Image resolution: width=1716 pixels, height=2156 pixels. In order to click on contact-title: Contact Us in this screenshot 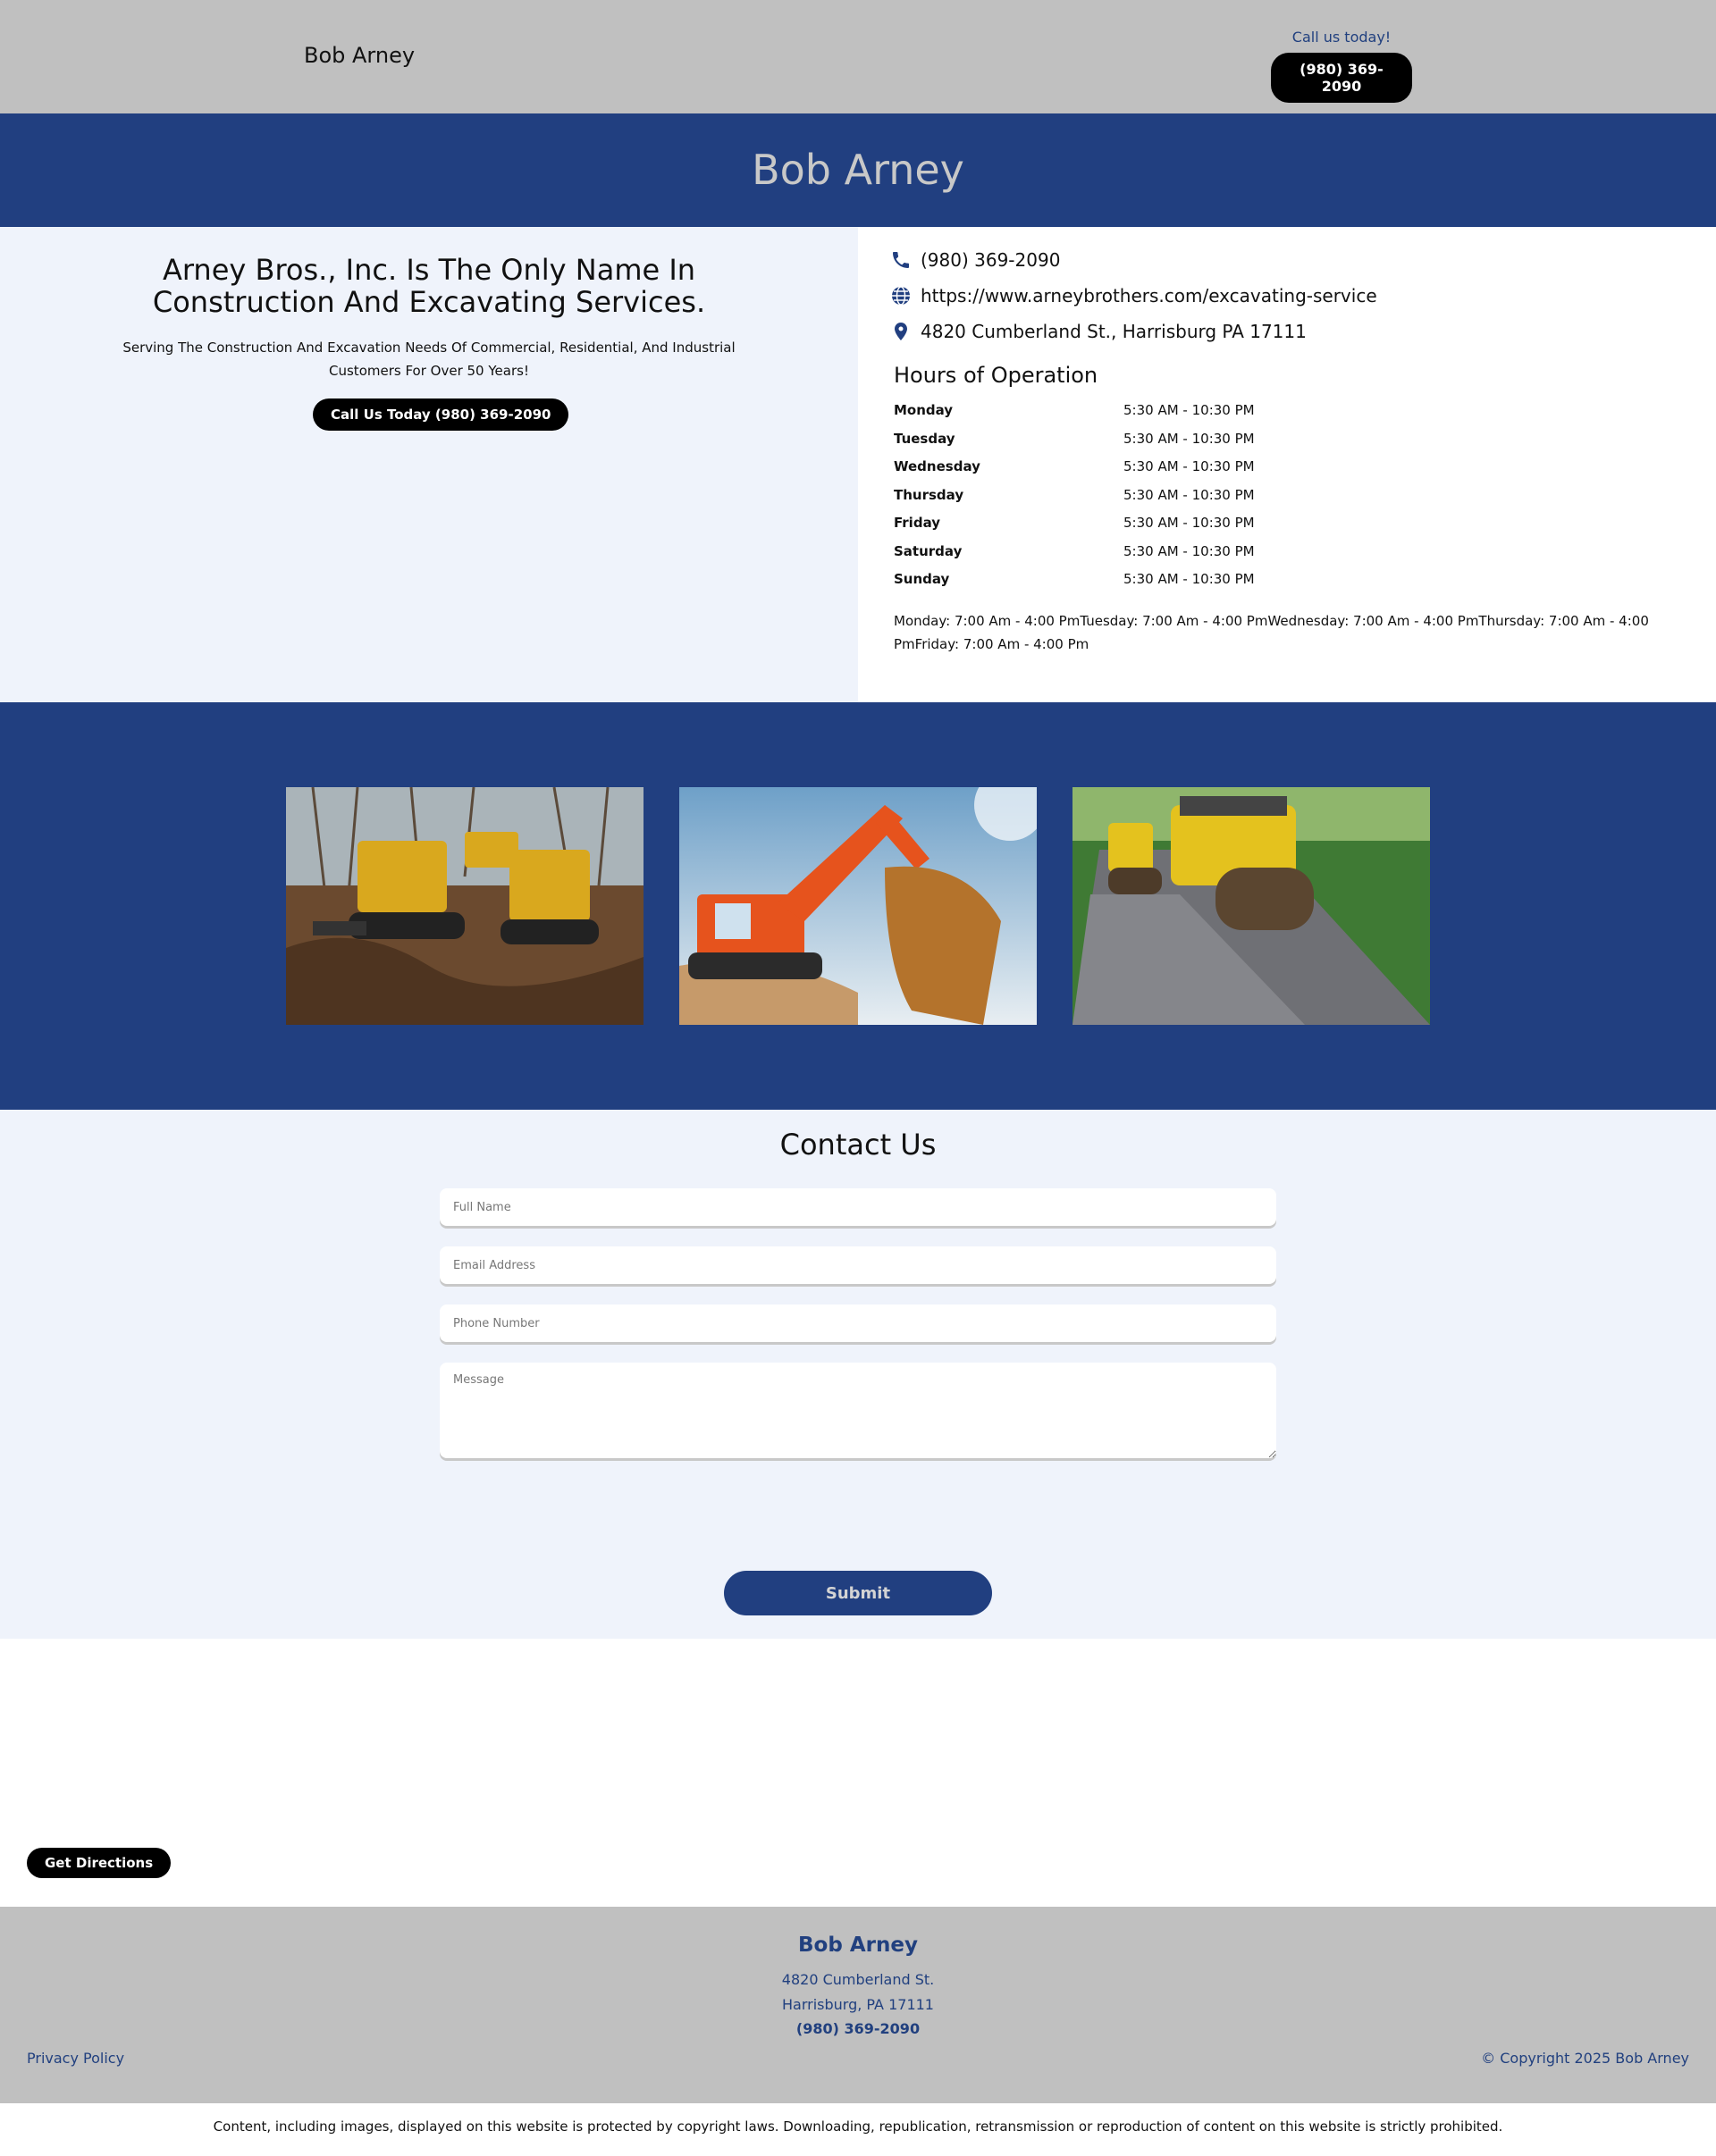, I will do `click(858, 1145)`.